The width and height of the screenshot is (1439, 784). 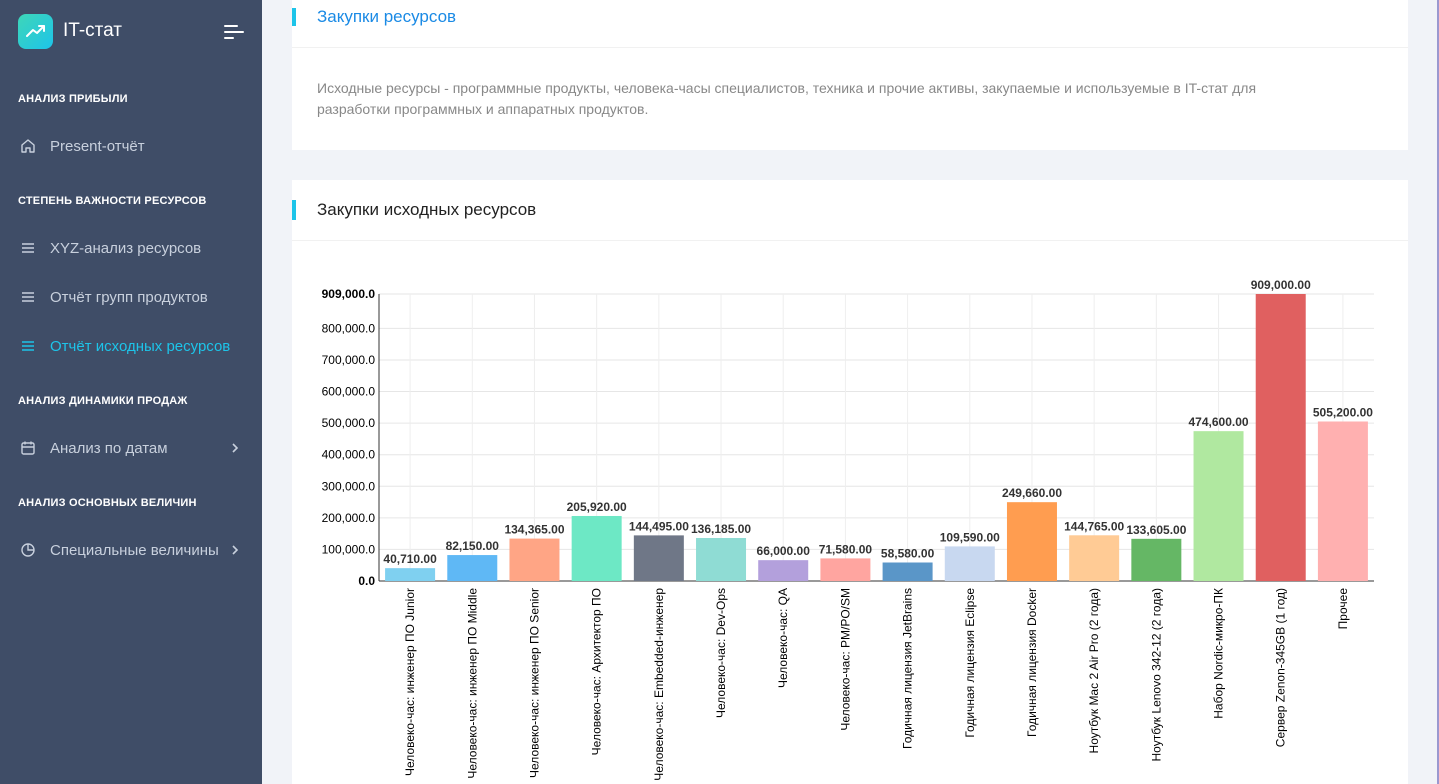 What do you see at coordinates (784, 551) in the screenshot?
I see `bar-value-label: 66,000.00` at bounding box center [784, 551].